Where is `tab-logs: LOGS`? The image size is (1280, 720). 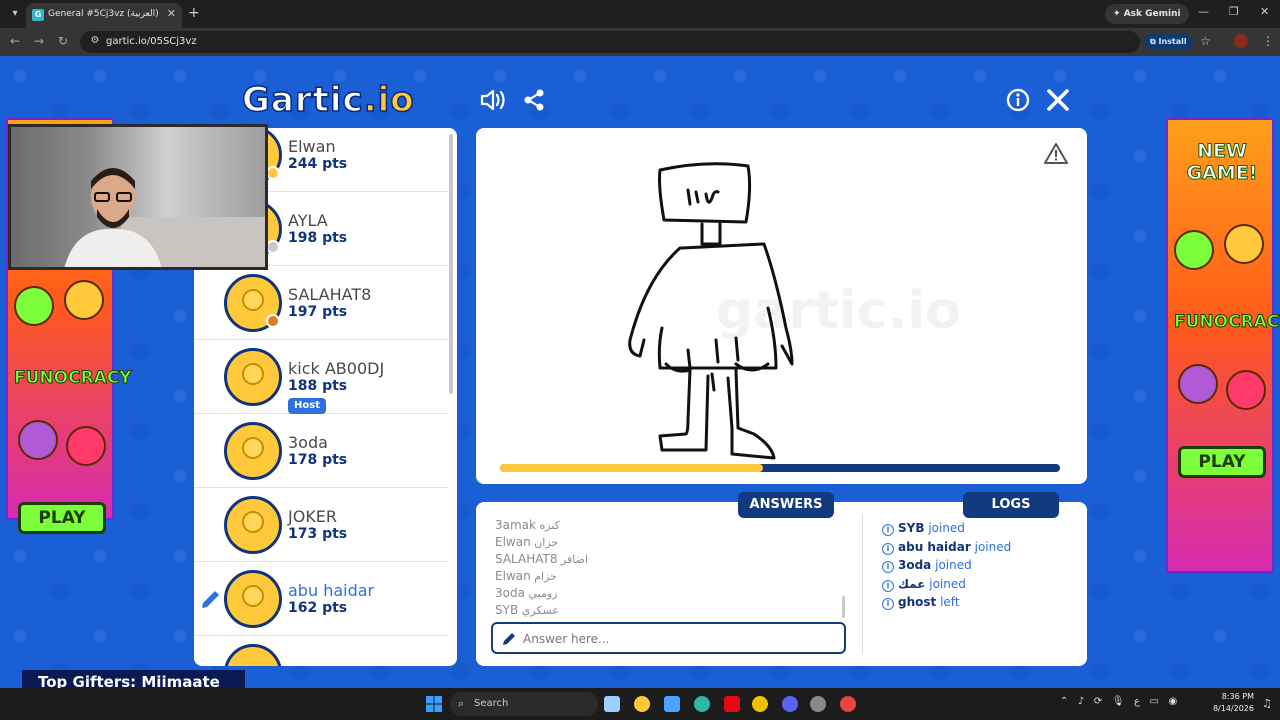 tab-logs: LOGS is located at coordinates (1011, 505).